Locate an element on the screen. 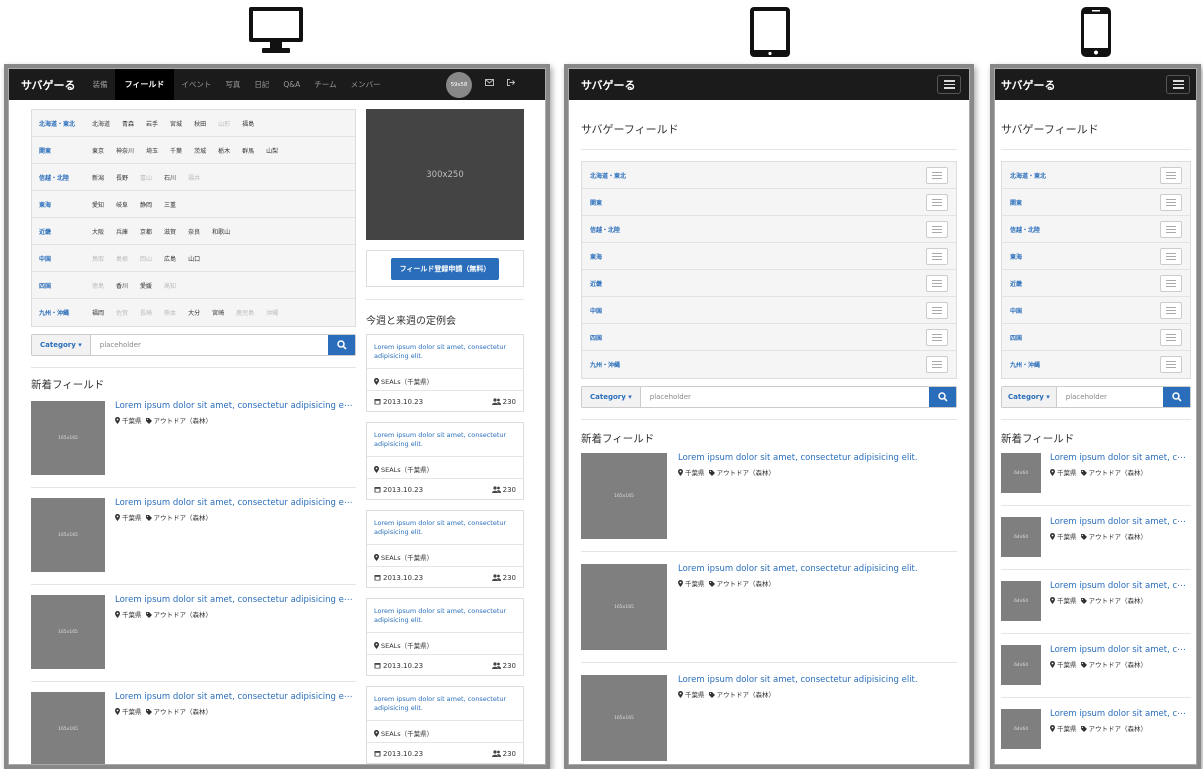 Image resolution: width=1203 pixels, height=769 pixels. region-name-link: 四国 is located at coordinates (62, 285).